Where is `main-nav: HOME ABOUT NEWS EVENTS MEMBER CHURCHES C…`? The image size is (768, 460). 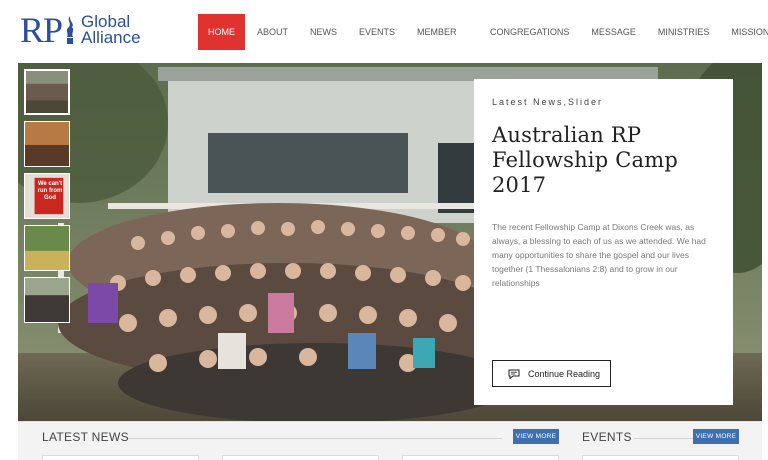
main-nav: HOME ABOUT NEWS EVENTS MEMBER CHURCHES C… is located at coordinates (483, 43).